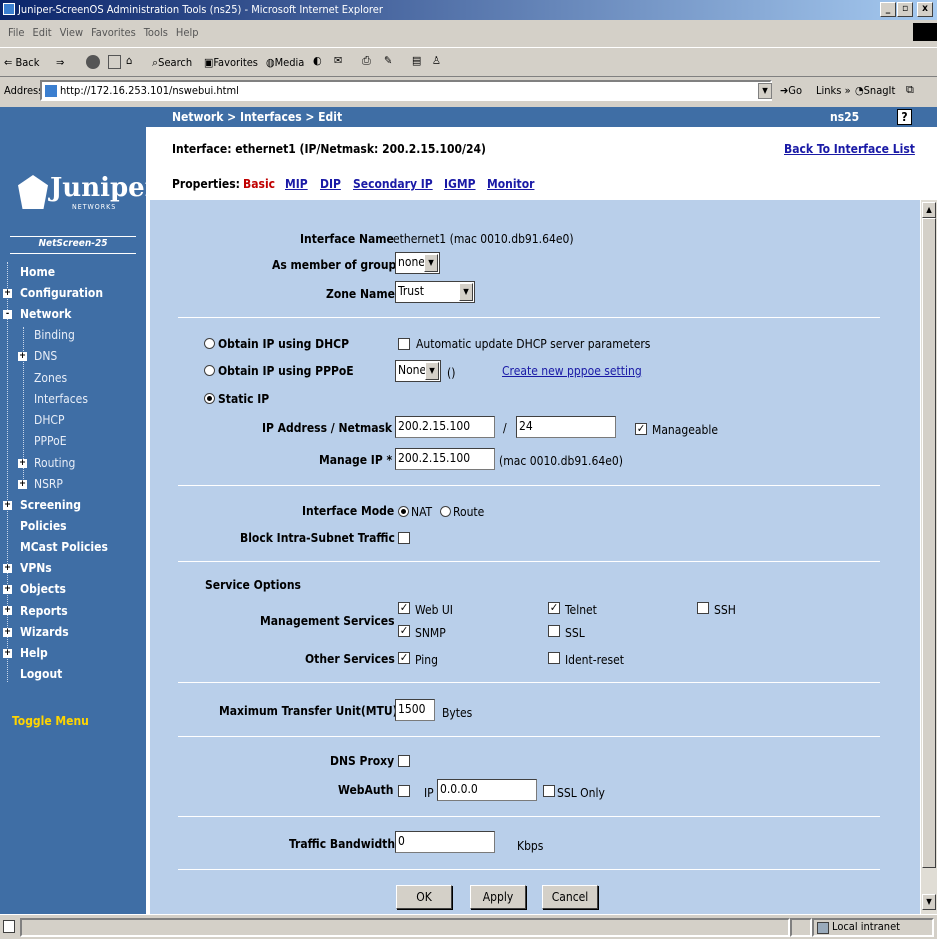 This screenshot has width=937, height=939. What do you see at coordinates (45, 314) in the screenshot?
I see `nav-network: Network` at bounding box center [45, 314].